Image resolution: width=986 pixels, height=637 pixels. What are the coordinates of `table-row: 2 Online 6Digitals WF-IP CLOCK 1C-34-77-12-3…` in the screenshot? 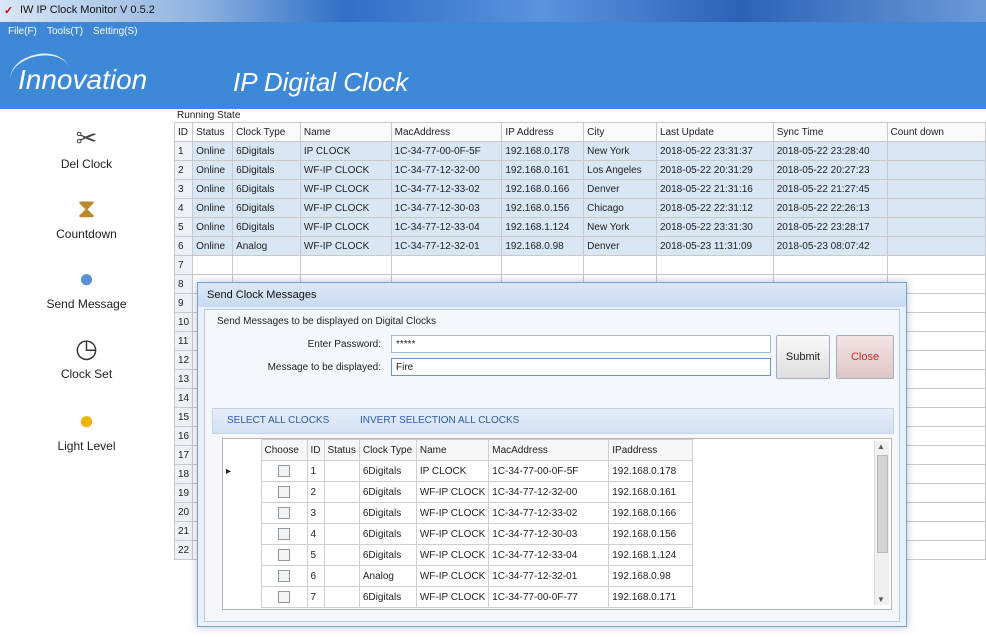 It's located at (580, 170).